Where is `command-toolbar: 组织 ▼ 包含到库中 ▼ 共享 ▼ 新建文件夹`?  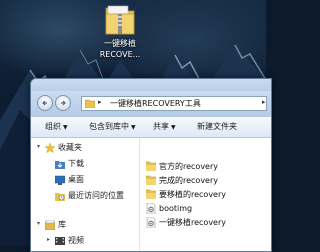
command-toolbar: 组织 ▼ 包含到库中 ▼ 共享 ▼ 新建文件夹 is located at coordinates (151, 127).